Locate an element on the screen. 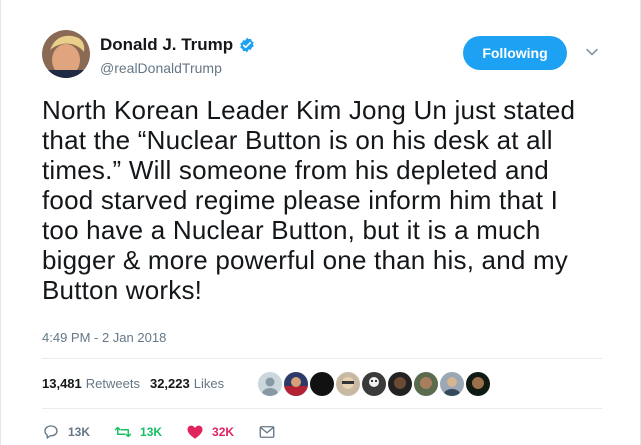  reply-icon is located at coordinates (51, 432).